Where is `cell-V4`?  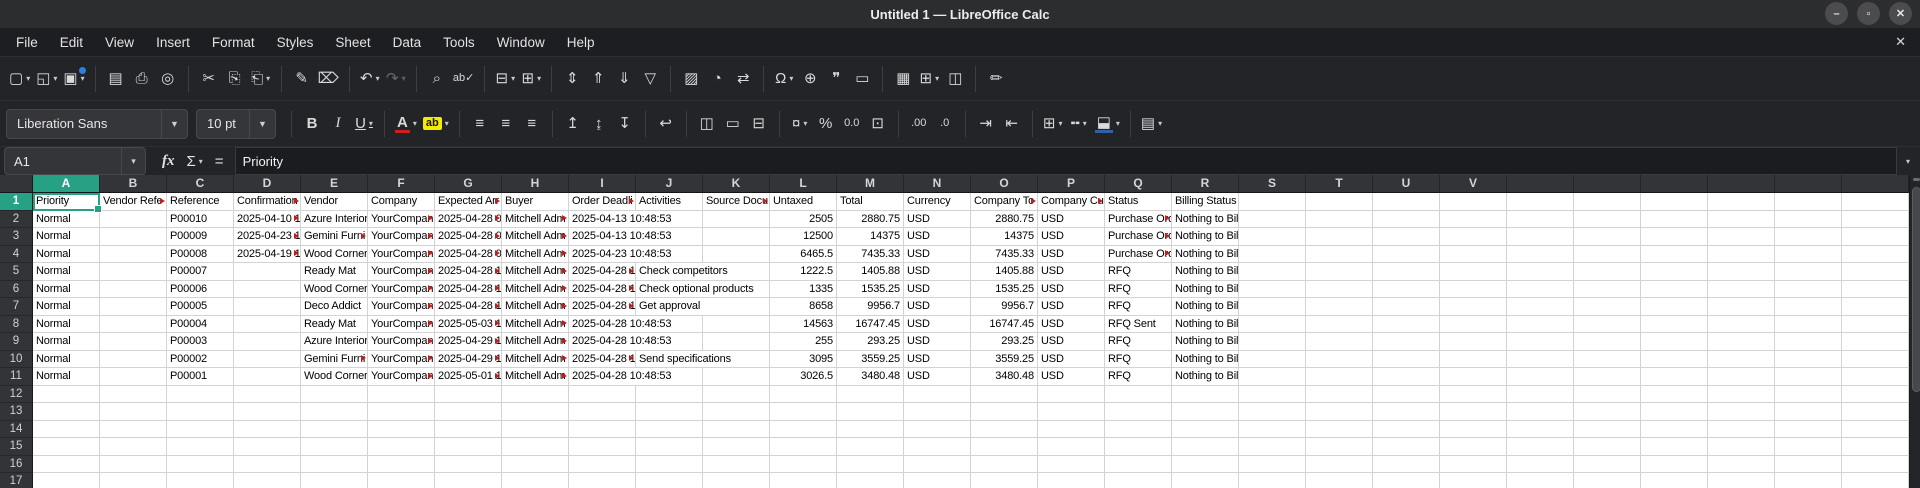 cell-V4 is located at coordinates (1473, 254).